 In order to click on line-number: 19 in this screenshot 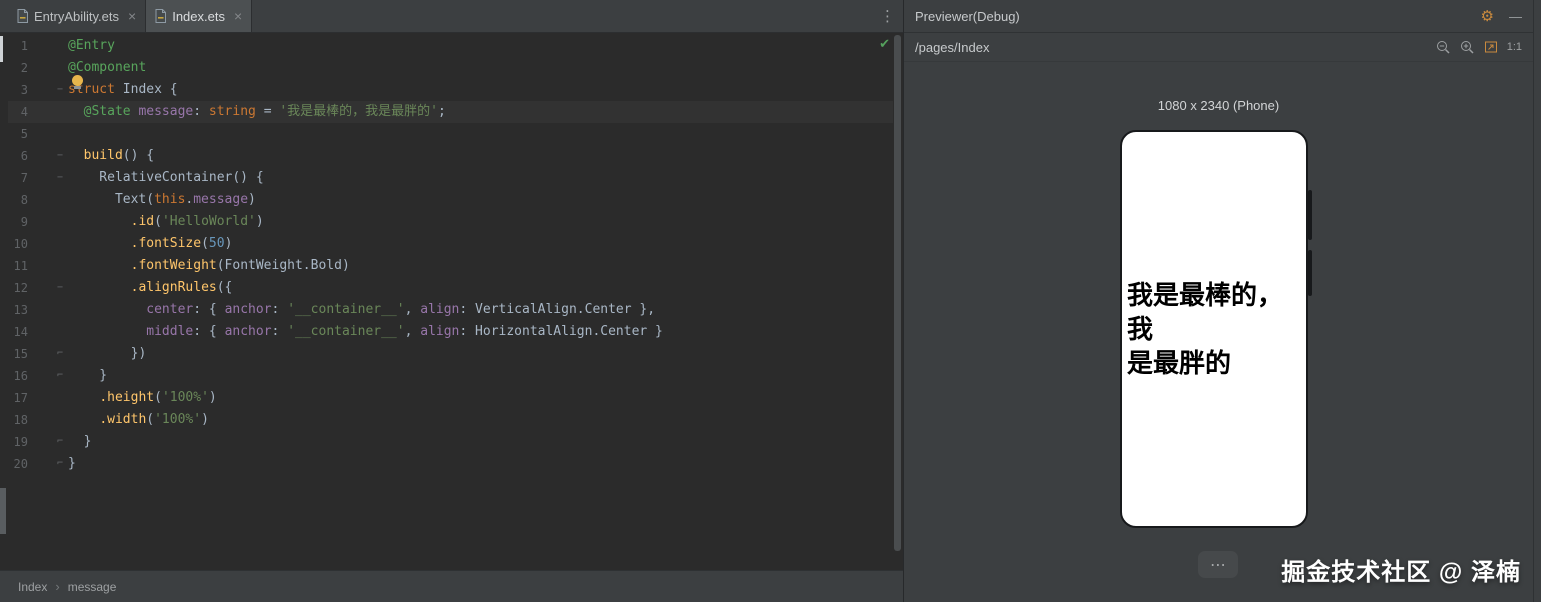, I will do `click(18, 442)`.